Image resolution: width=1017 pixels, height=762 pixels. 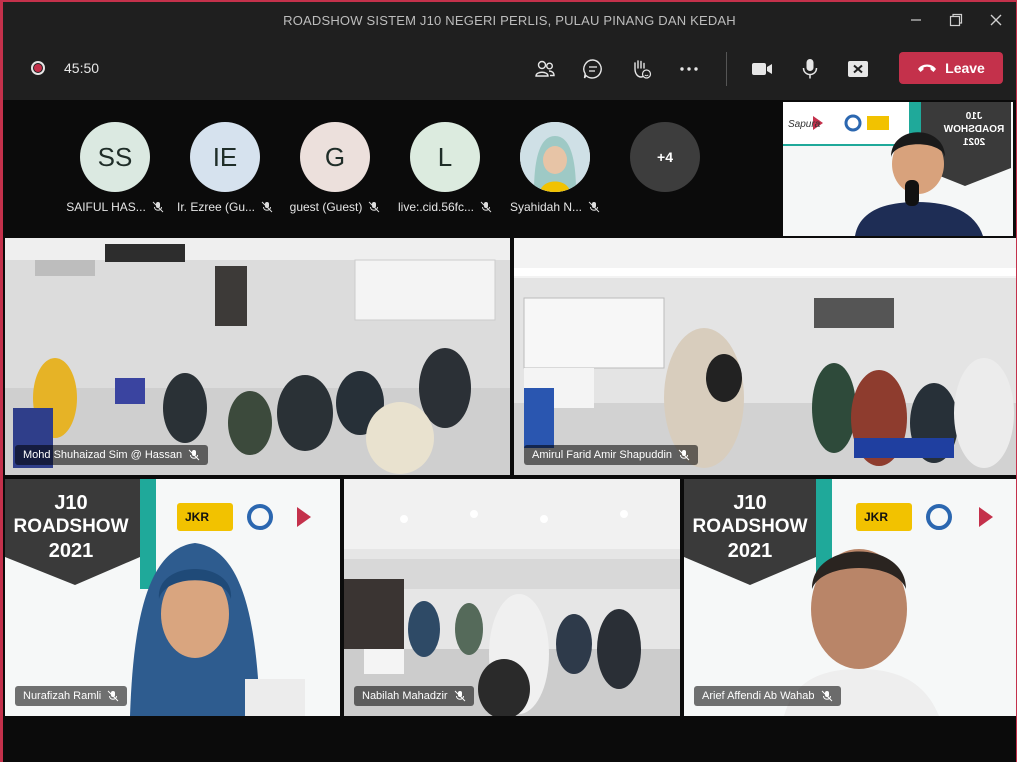 What do you see at coordinates (62, 696) in the screenshot?
I see `tile-name: Nurafizah Ramli` at bounding box center [62, 696].